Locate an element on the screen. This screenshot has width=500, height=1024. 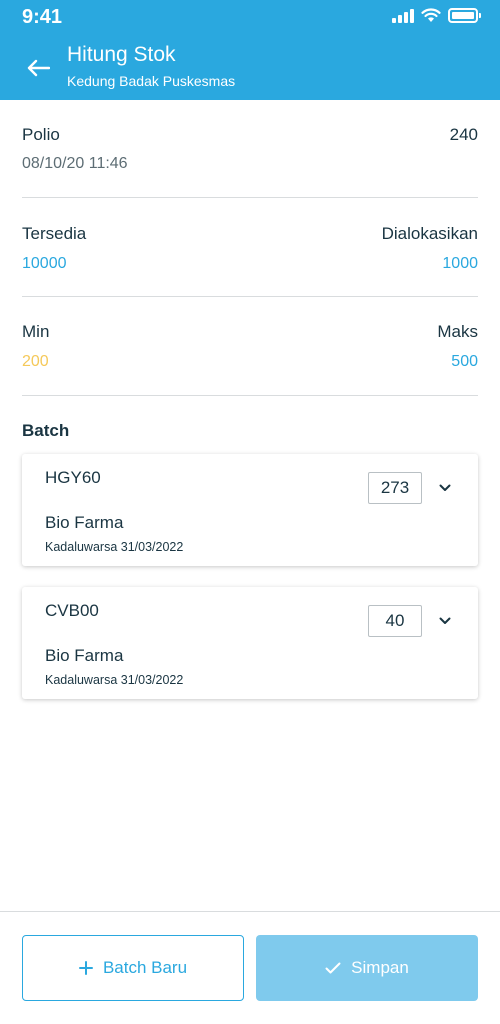
batch-code: CVB00 is located at coordinates (72, 610).